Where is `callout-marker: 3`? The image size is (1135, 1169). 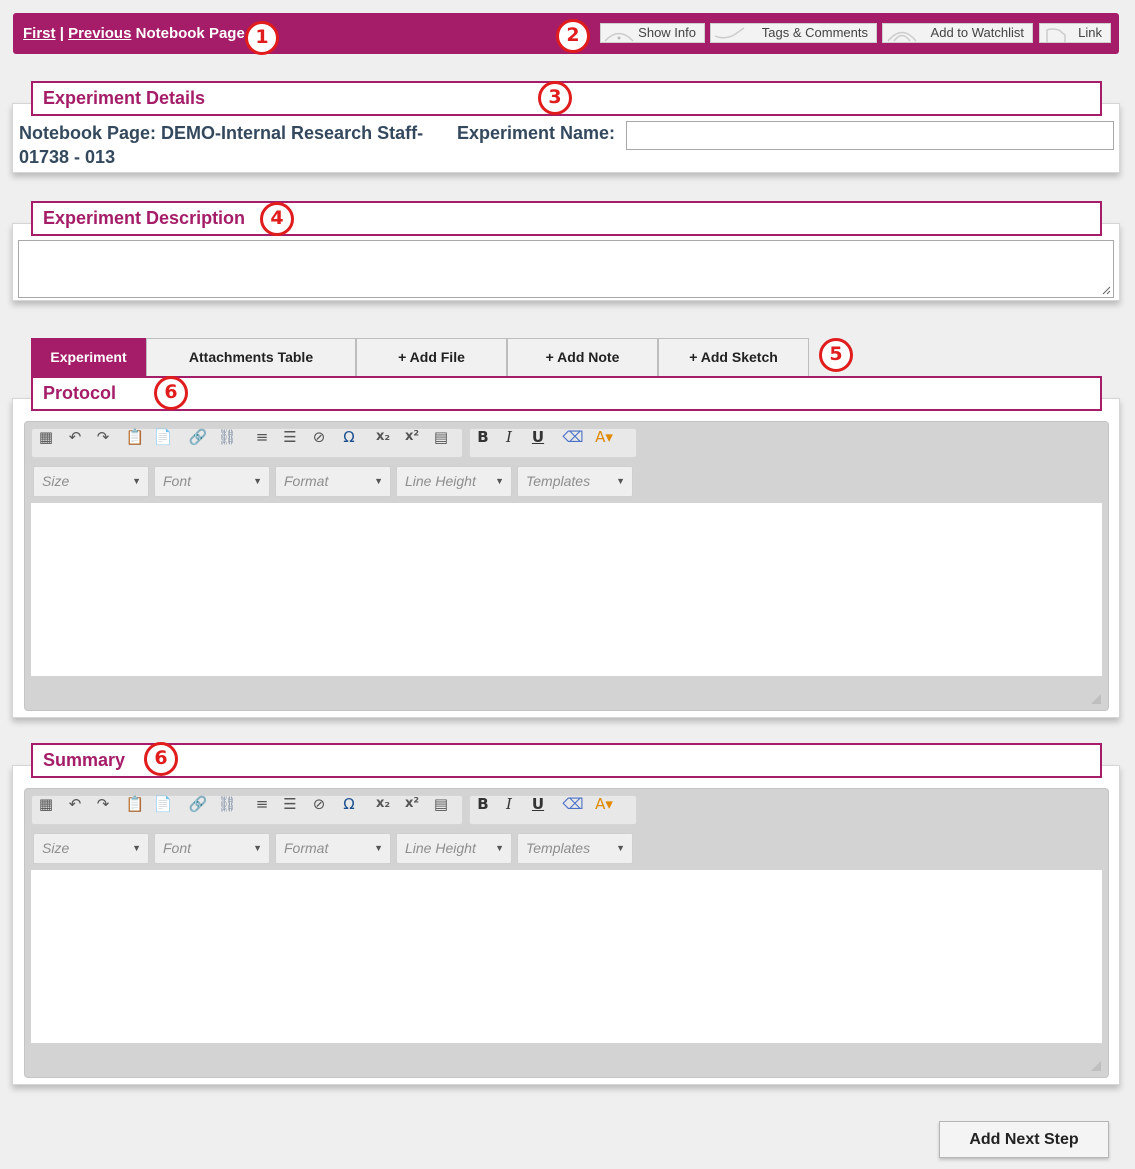 callout-marker: 3 is located at coordinates (555, 98).